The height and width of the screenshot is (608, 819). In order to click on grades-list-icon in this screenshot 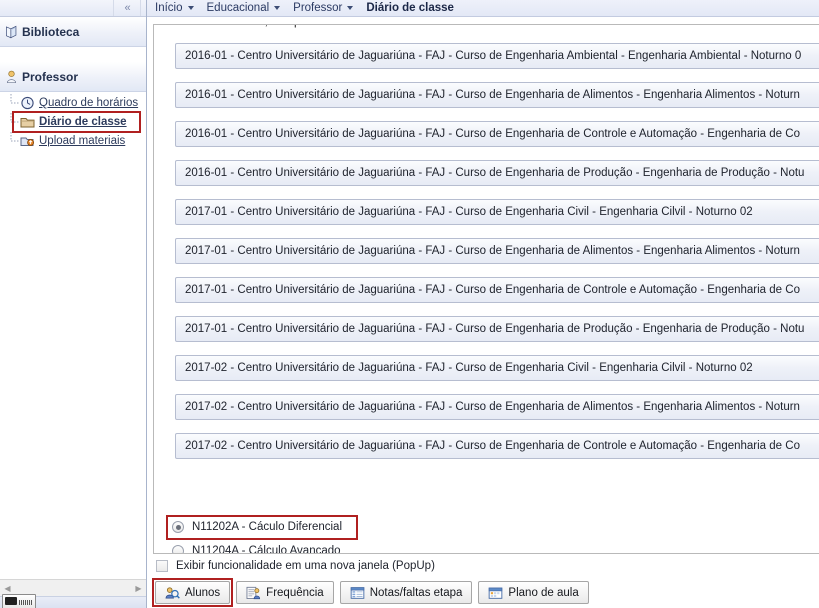, I will do `click(357, 593)`.